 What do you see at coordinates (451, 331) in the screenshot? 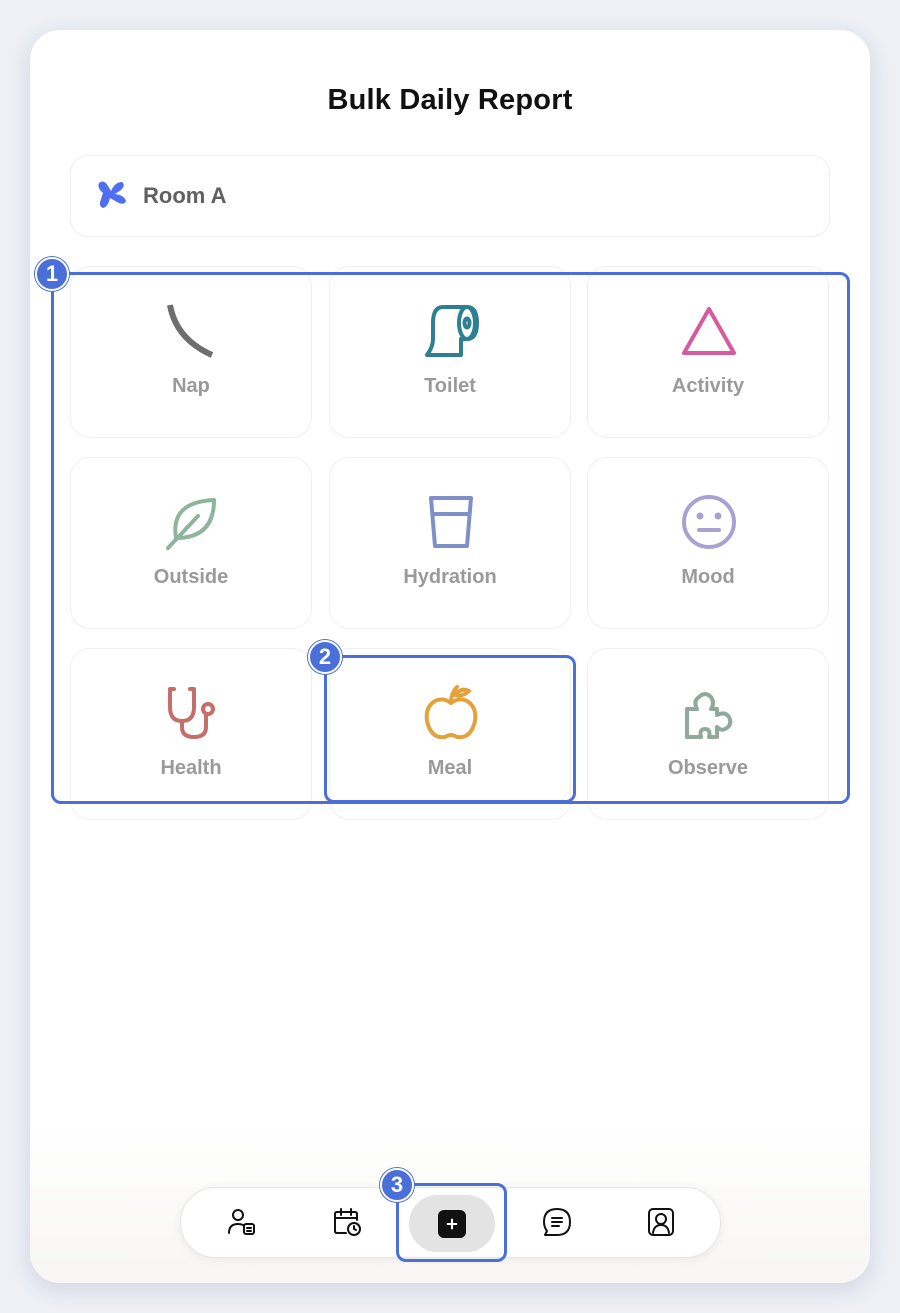
I see `toilet-paper-icon` at bounding box center [451, 331].